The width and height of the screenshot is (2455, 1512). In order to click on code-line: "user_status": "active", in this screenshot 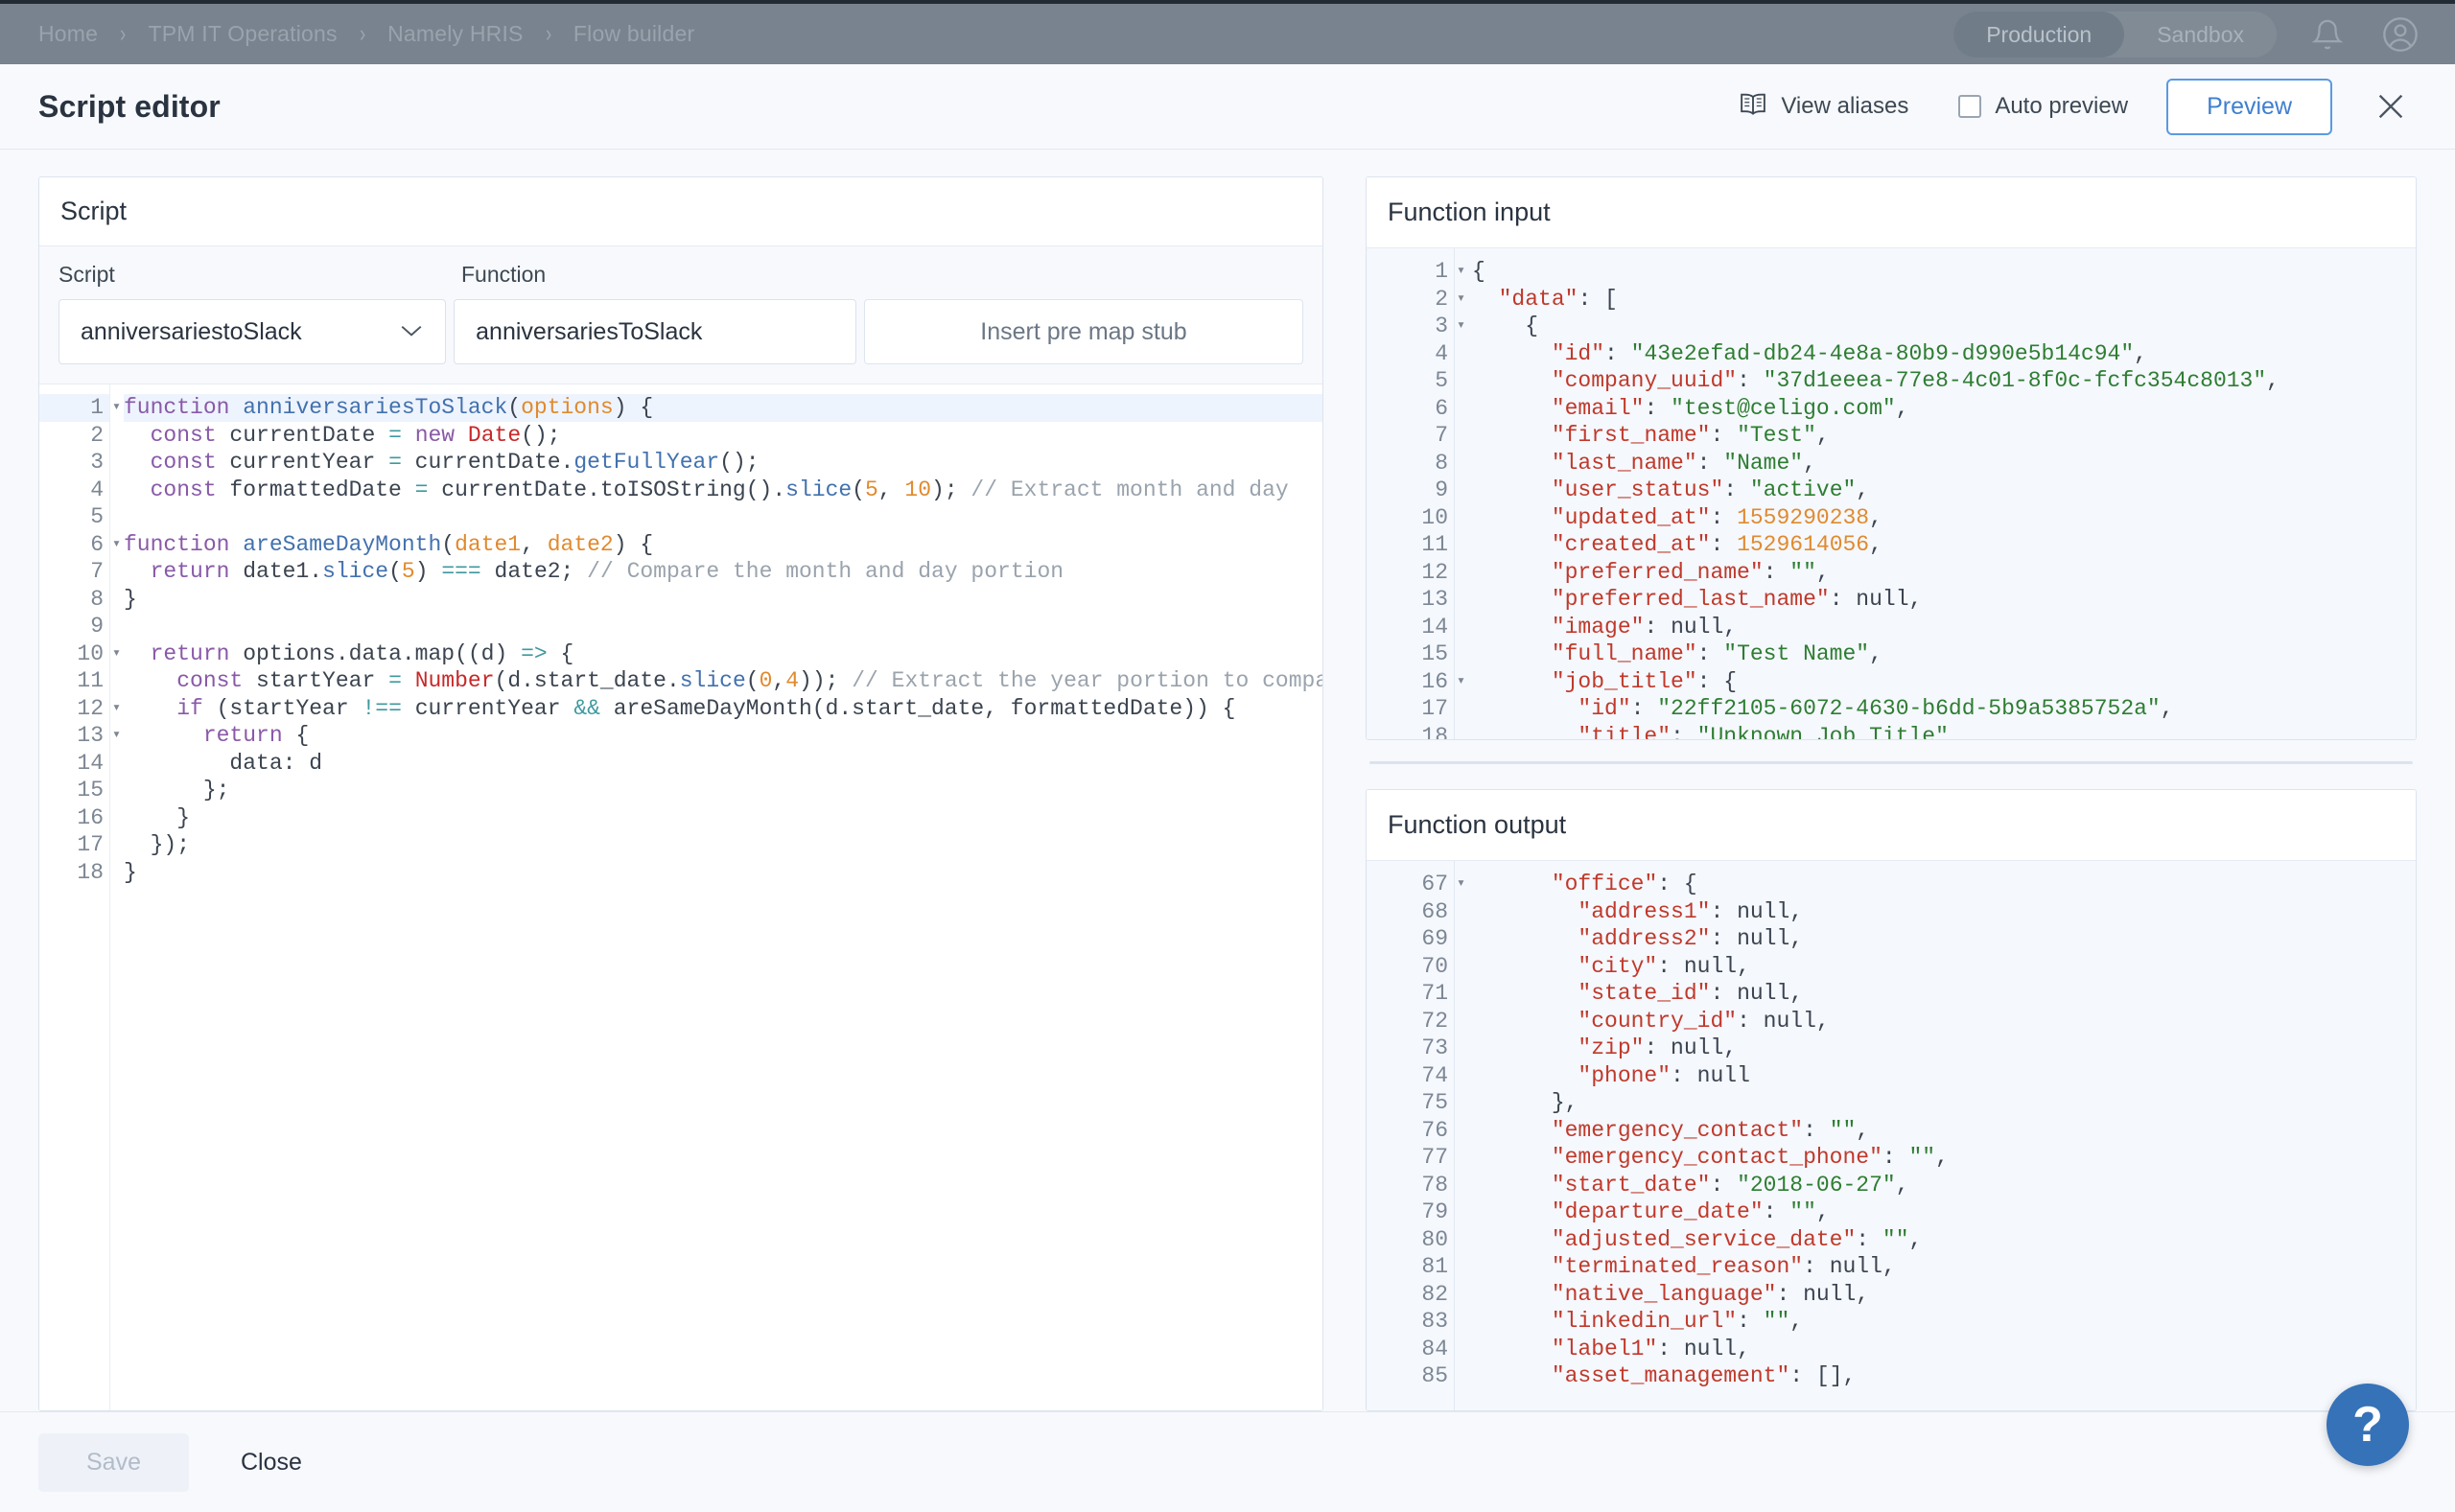, I will do `click(1710, 489)`.